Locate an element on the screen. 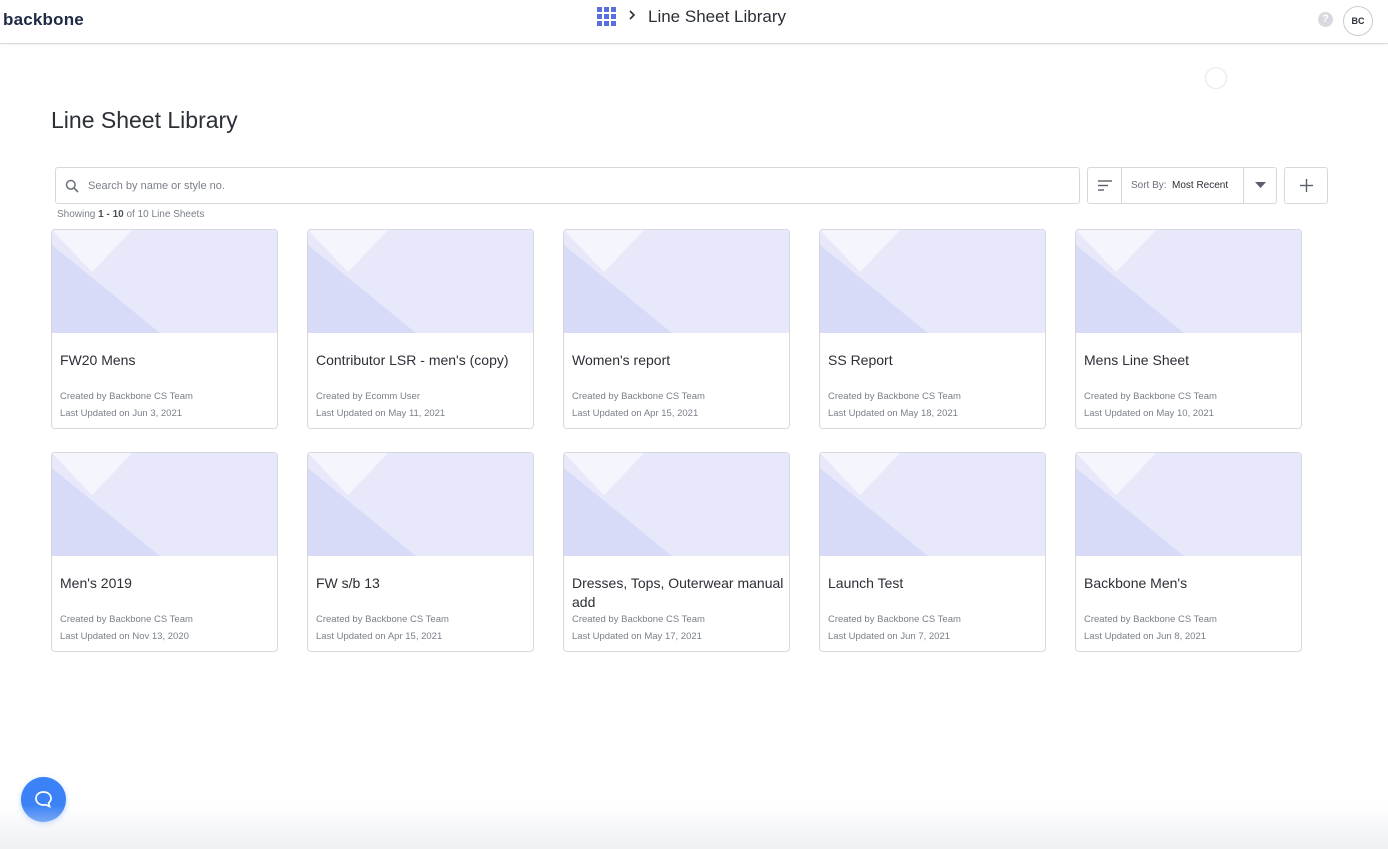  help-icon: ? is located at coordinates (1325, 19).